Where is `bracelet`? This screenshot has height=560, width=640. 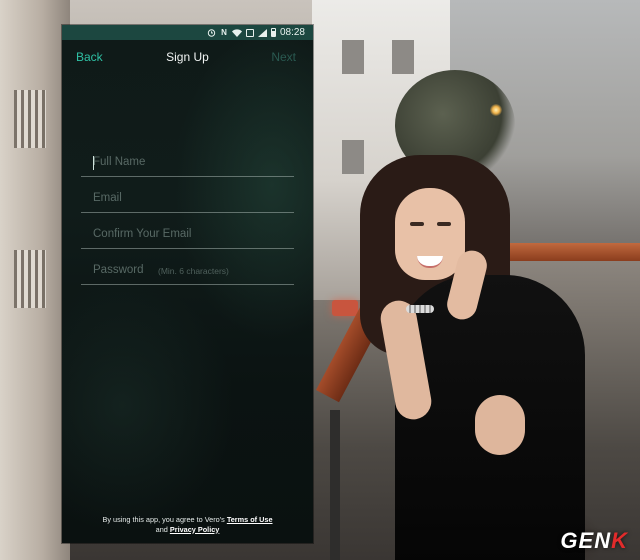
bracelet is located at coordinates (420, 309).